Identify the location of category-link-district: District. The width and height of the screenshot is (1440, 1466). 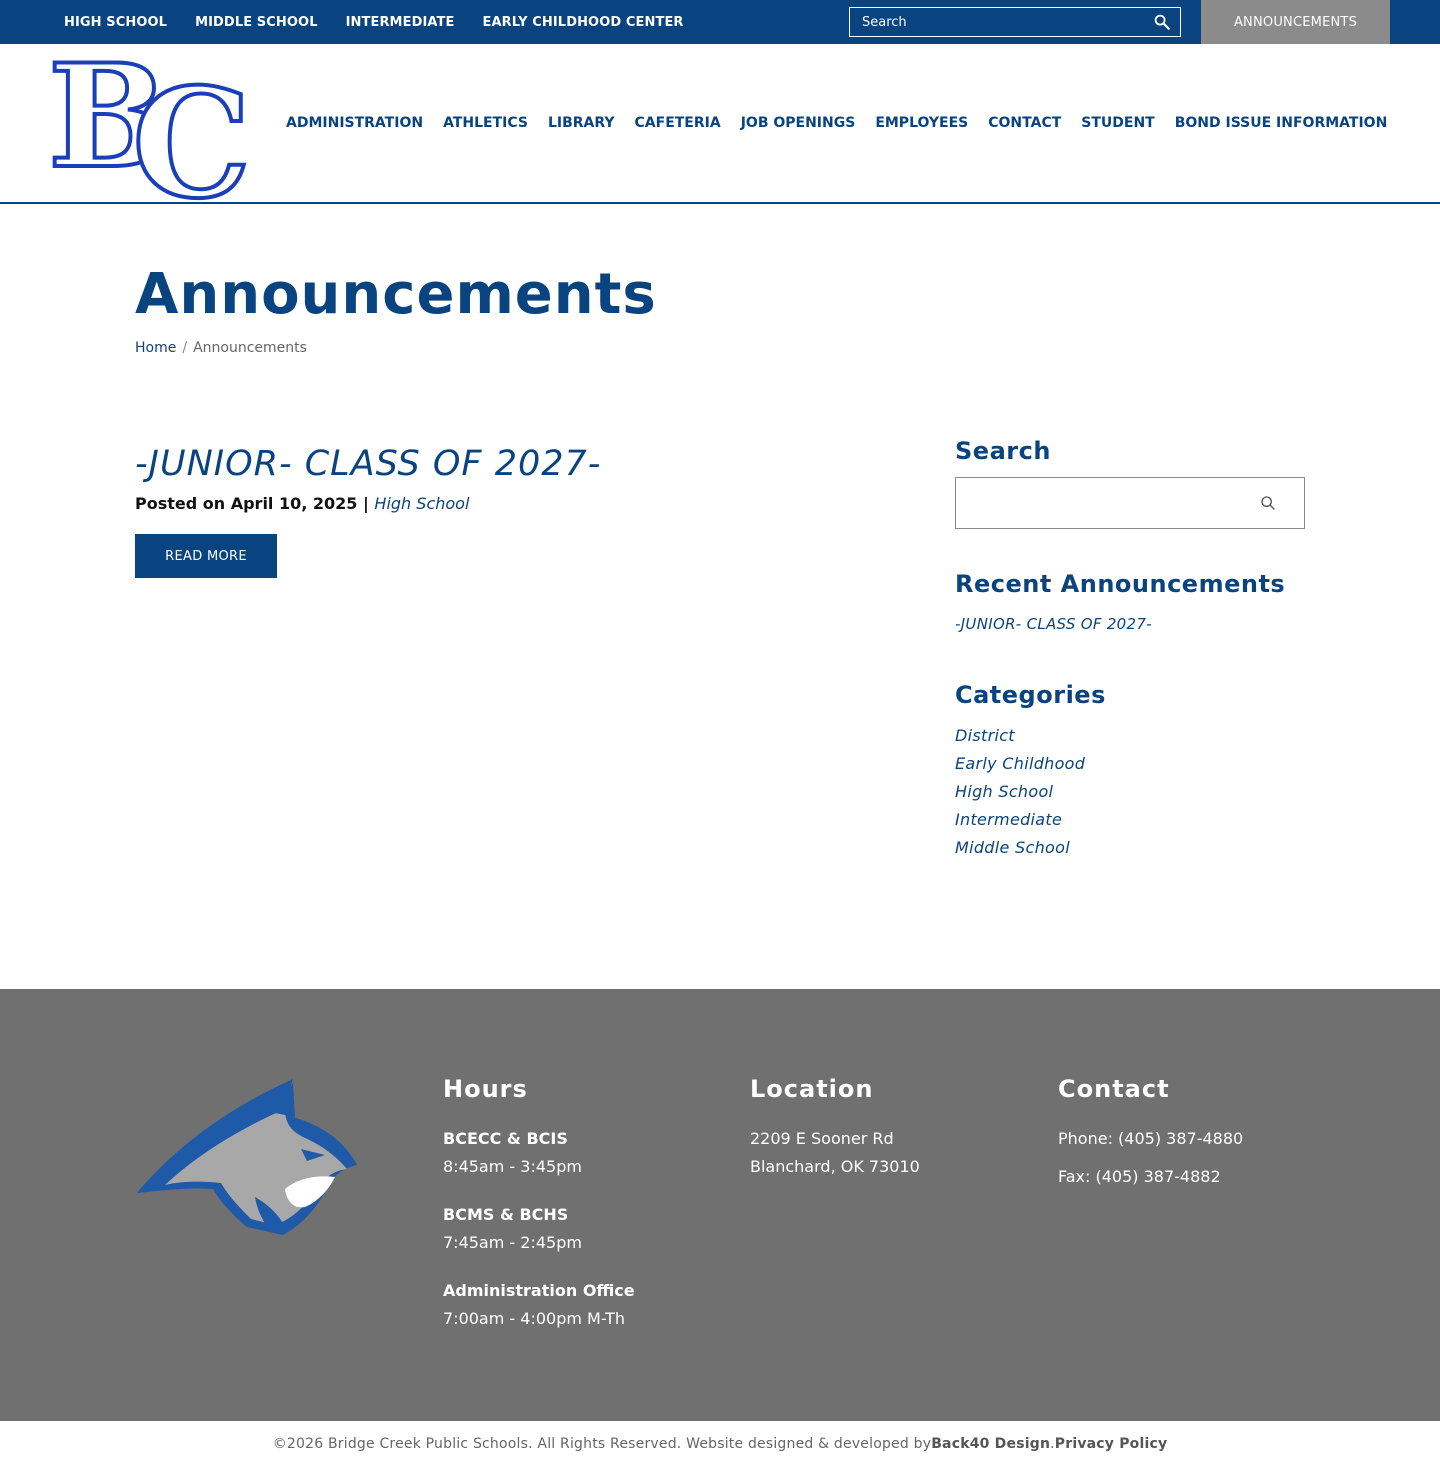
(985, 735).